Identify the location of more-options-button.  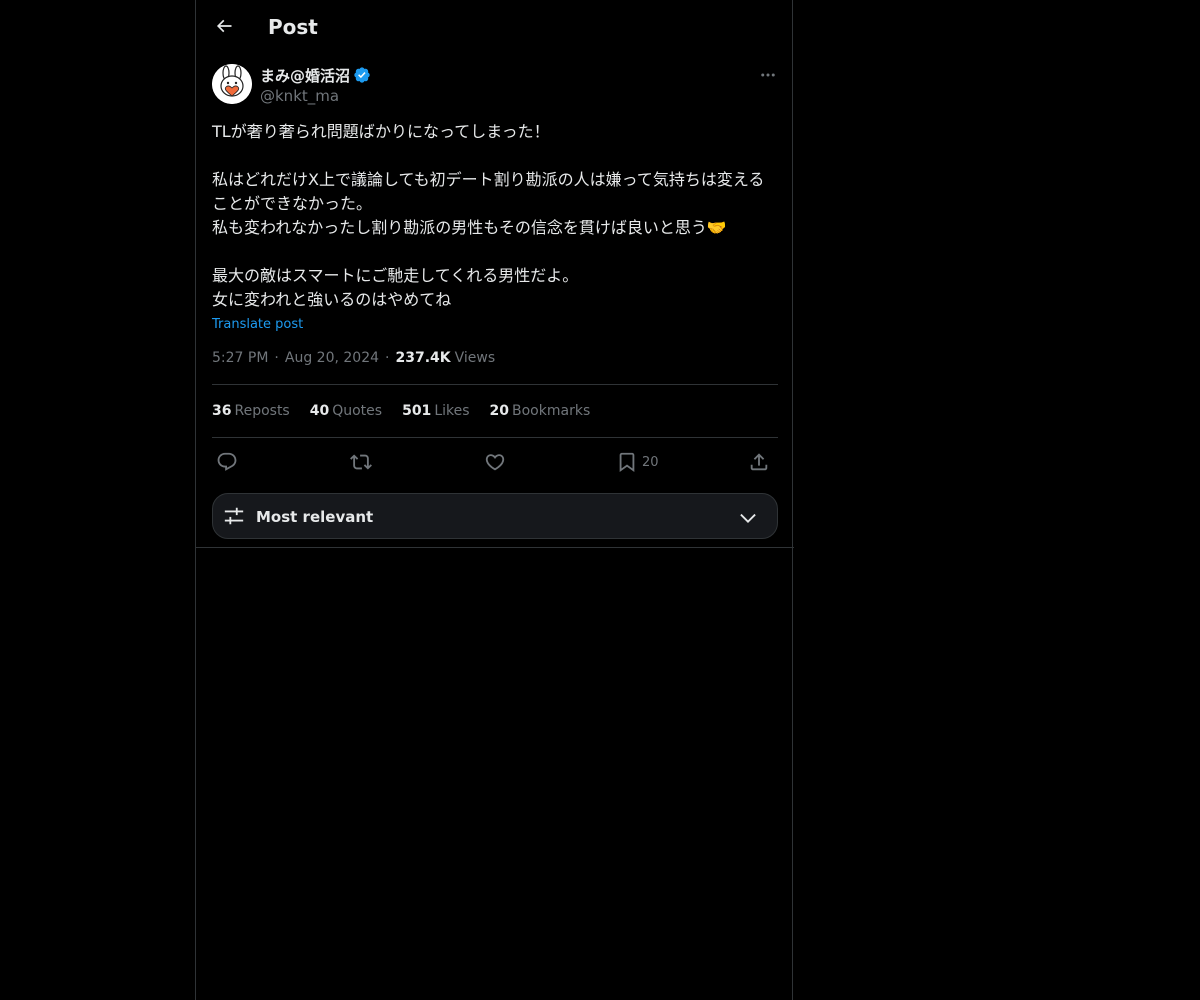
(768, 75).